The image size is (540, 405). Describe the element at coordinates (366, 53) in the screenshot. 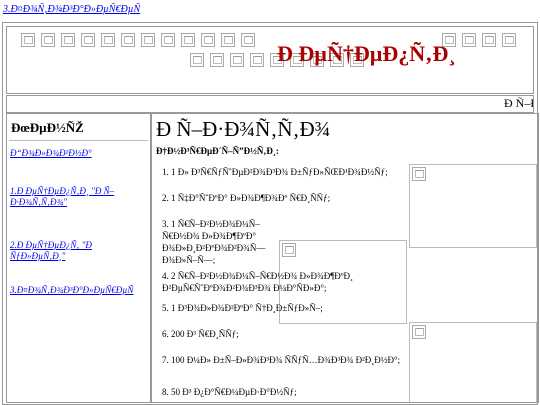

I see `site-title: Ð ÐµÑ†ÐµÐ¿Ñ‚Ð¸` at that location.